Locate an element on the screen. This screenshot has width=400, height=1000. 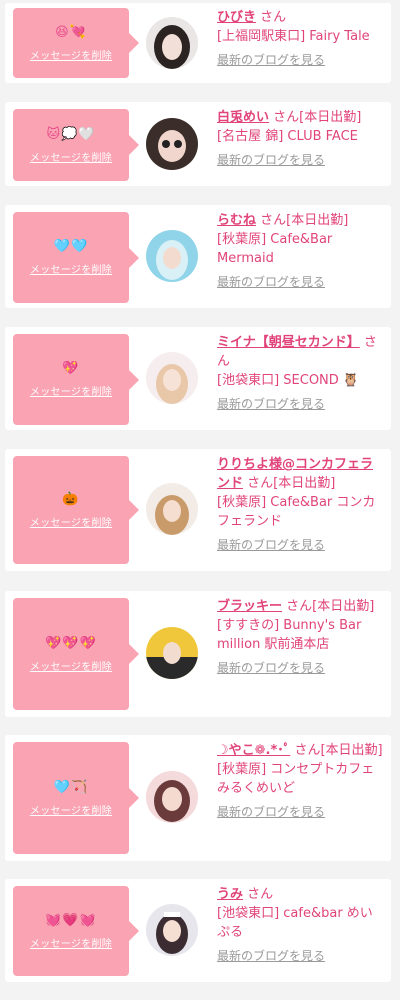
message-bubble: 😆💘 メッセージを削除 is located at coordinates (76, 43).